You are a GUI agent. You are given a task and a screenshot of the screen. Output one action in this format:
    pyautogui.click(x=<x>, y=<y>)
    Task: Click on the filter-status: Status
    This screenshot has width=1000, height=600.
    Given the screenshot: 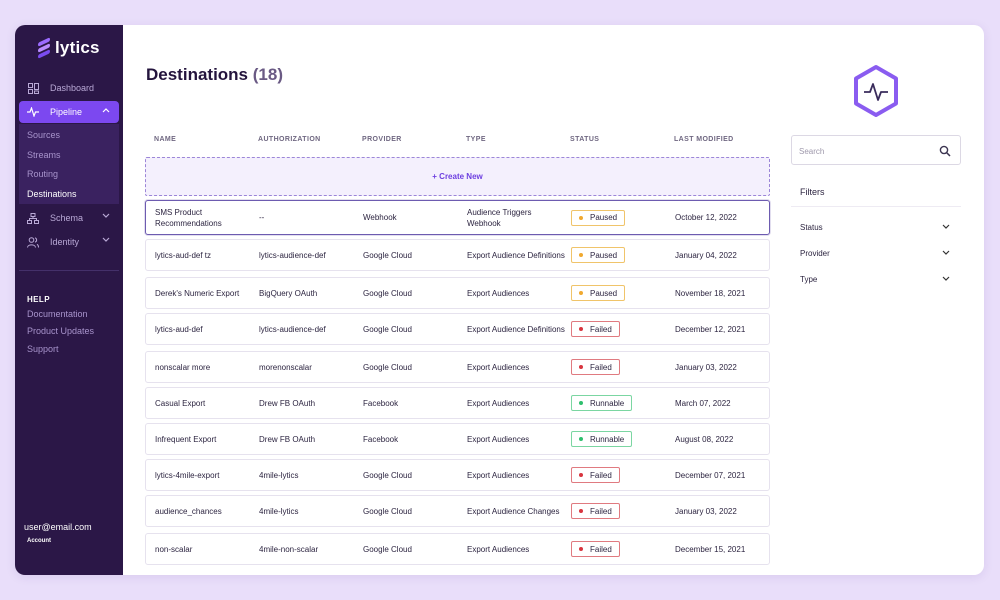 What is the action you would take?
    pyautogui.click(x=875, y=227)
    